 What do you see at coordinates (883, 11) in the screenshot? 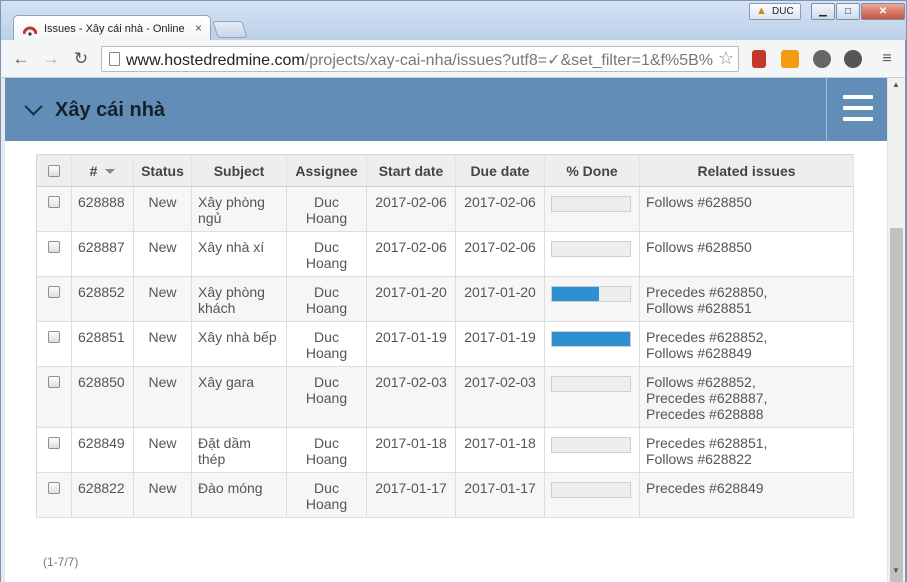
I see `close-window-button: ✕` at bounding box center [883, 11].